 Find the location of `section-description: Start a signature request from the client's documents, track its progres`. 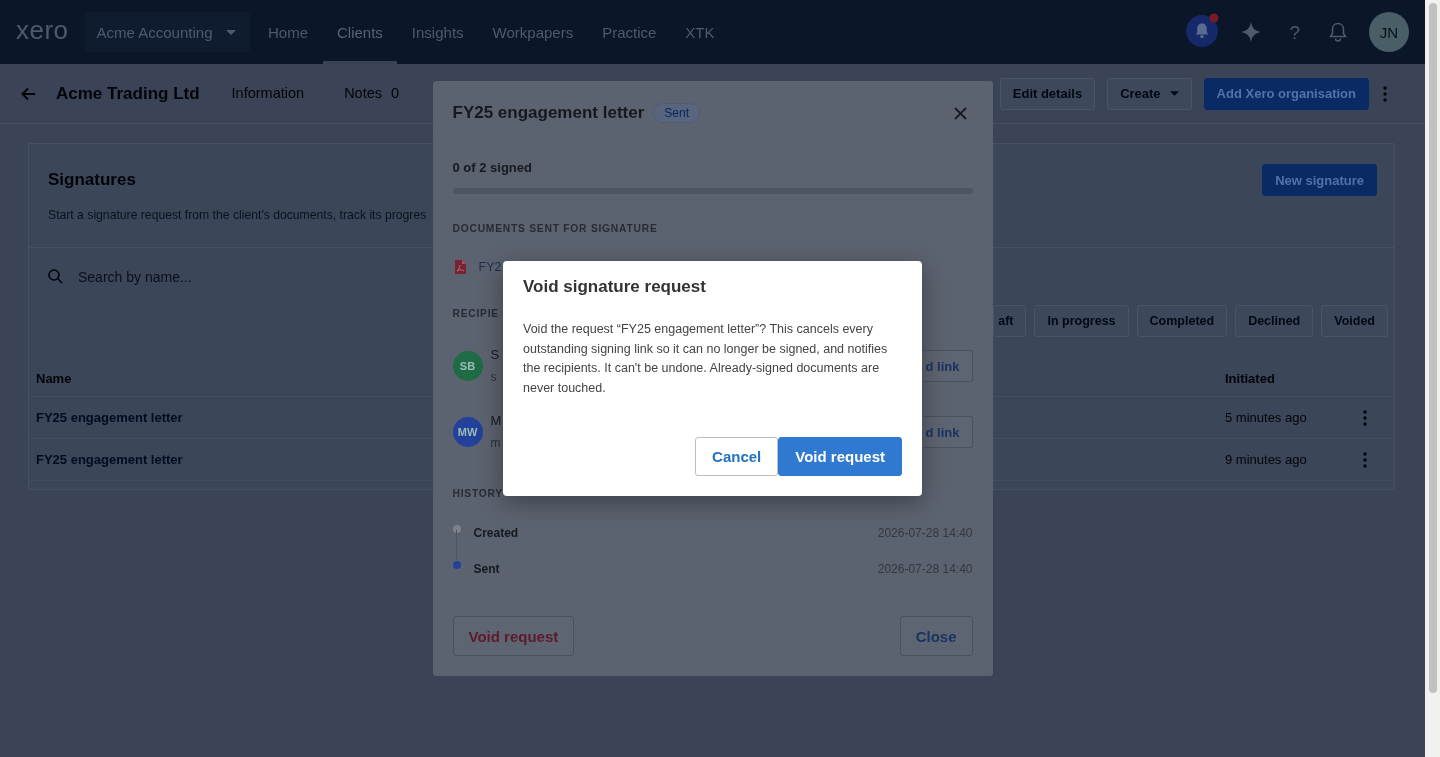

section-description: Start a signature request from the client's documents, track its progres is located at coordinates (237, 215).